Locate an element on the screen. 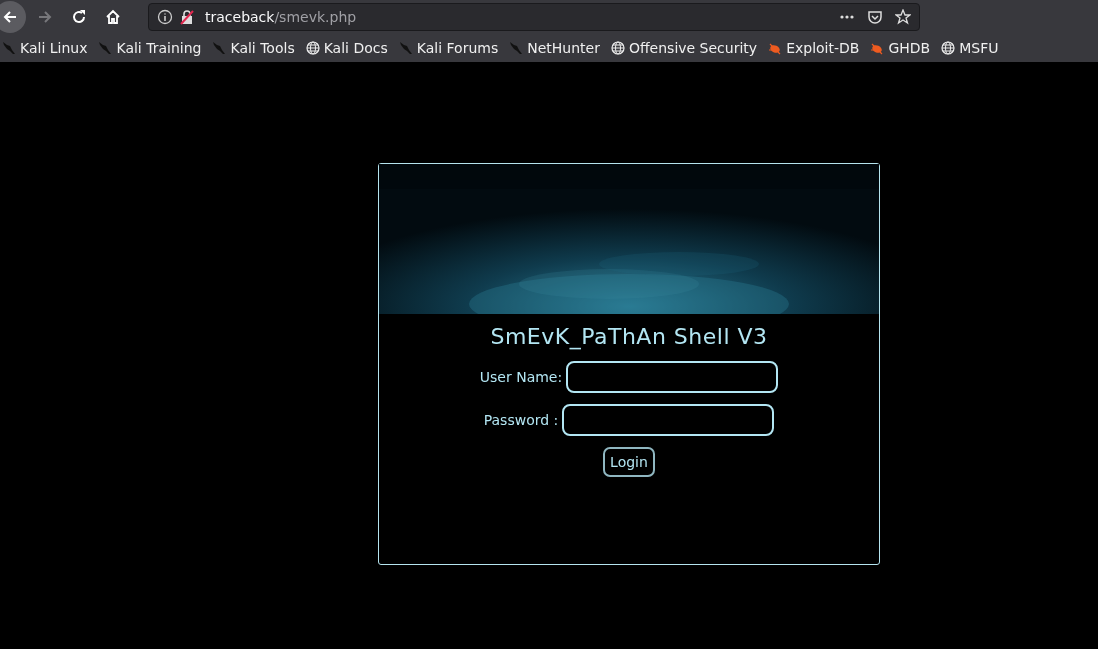  bookmark: Kali Linux is located at coordinates (45, 48).